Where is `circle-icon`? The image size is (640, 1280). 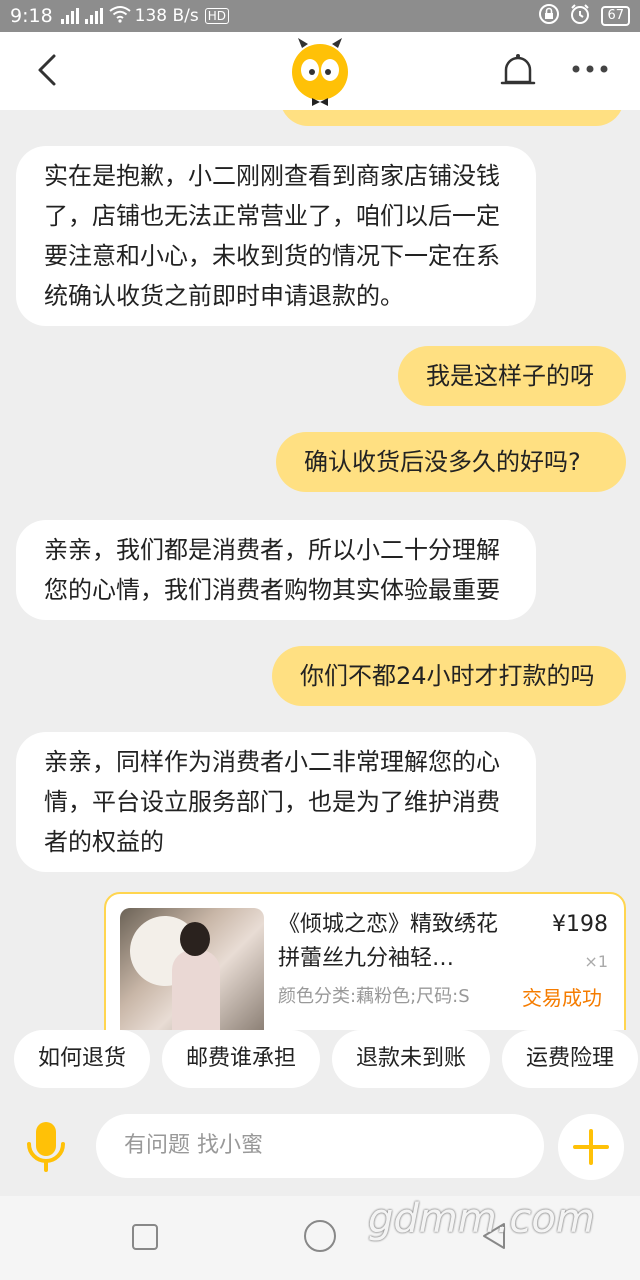 circle-icon is located at coordinates (320, 1236).